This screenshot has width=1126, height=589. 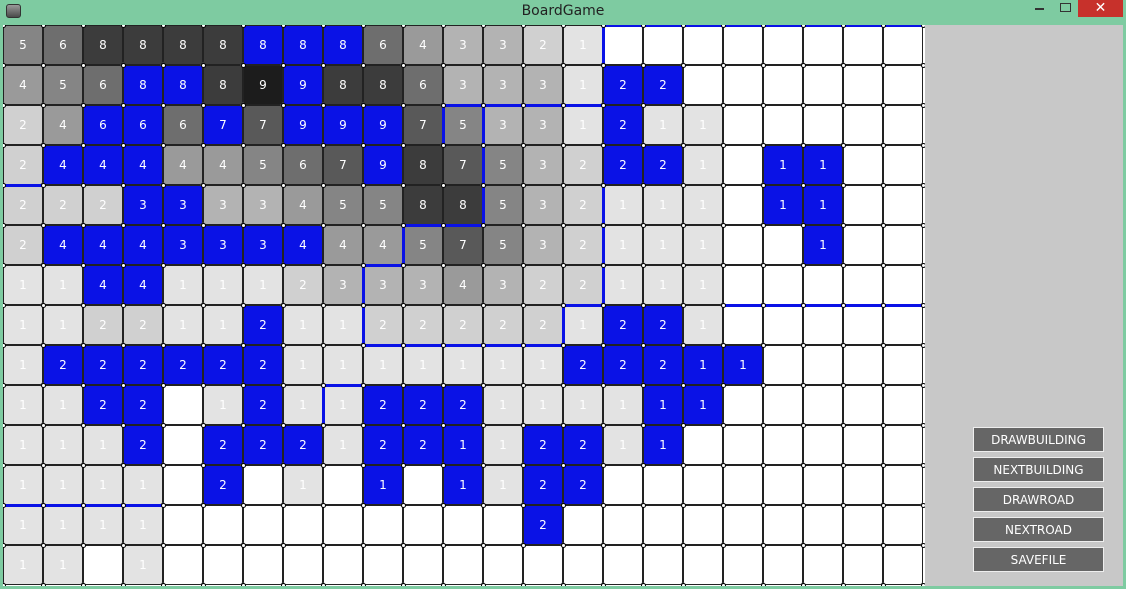 What do you see at coordinates (1039, 8) in the screenshot?
I see `minimize-button` at bounding box center [1039, 8].